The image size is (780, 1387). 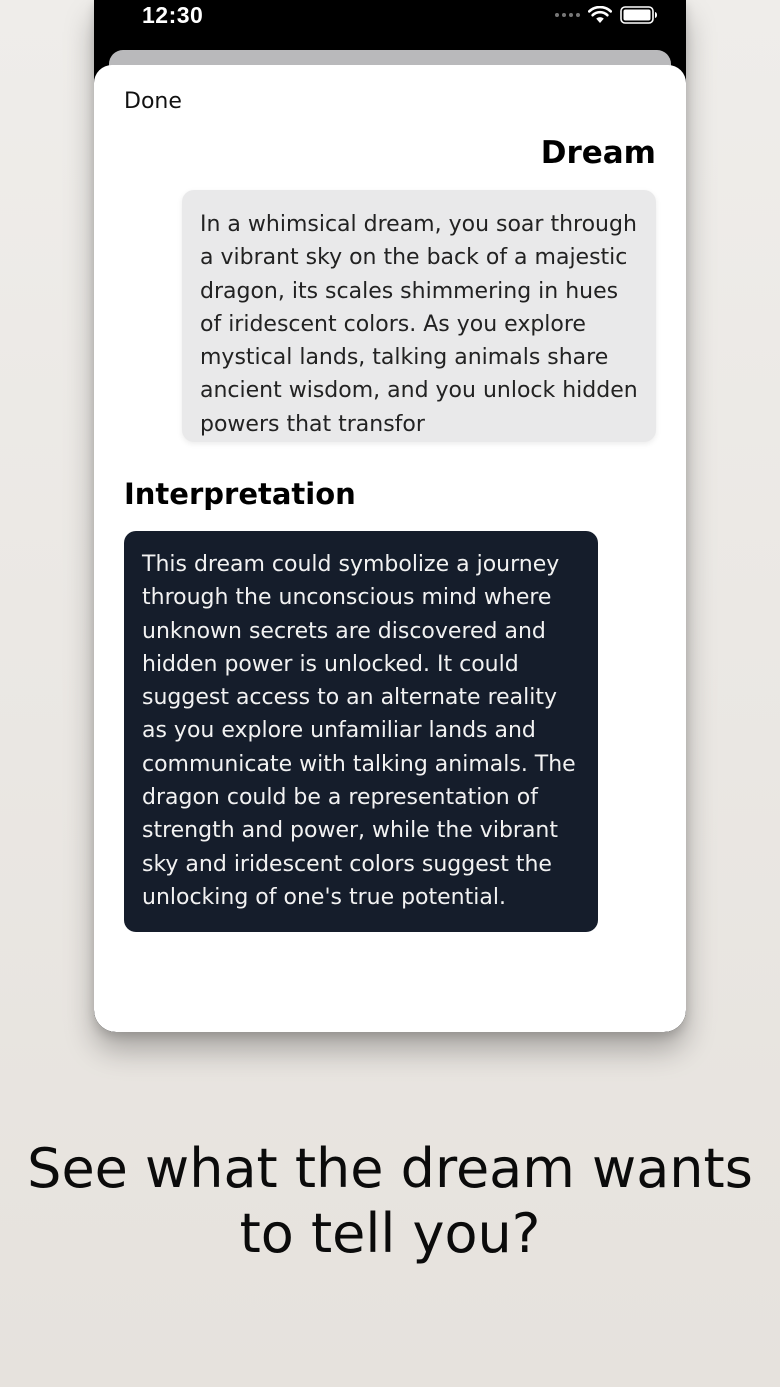 I want to click on status-time: 12:30, so click(x=173, y=15).